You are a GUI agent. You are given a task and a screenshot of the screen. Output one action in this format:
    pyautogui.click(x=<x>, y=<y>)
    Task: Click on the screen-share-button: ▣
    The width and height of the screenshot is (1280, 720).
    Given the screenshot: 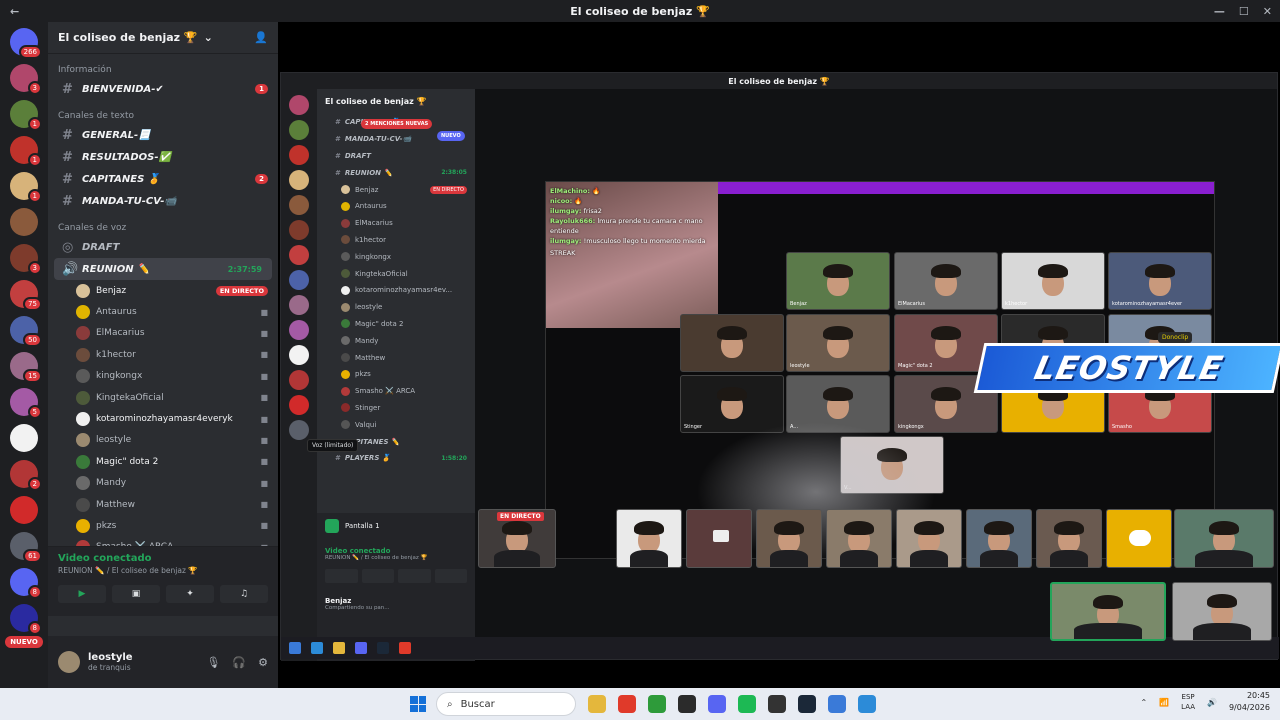 What is the action you would take?
    pyautogui.click(x=136, y=594)
    